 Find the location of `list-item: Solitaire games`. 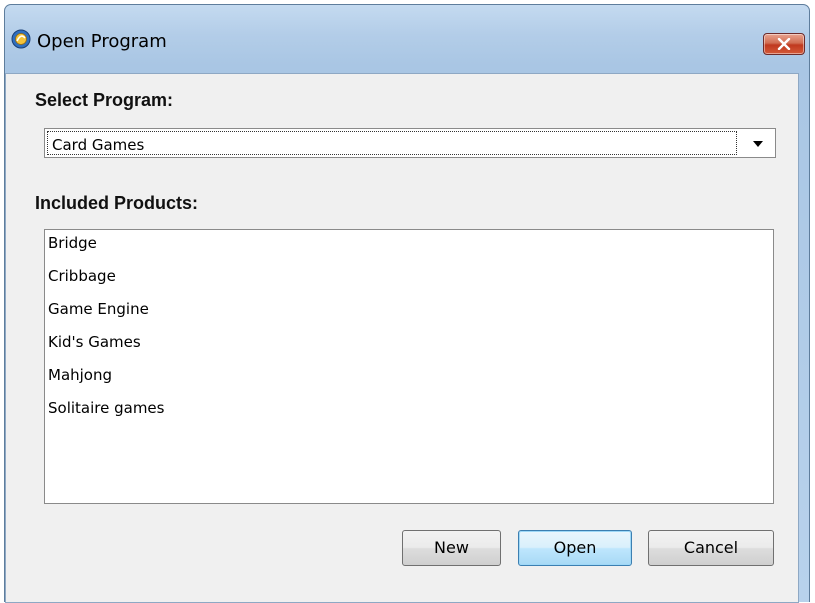

list-item: Solitaire games is located at coordinates (106, 408).